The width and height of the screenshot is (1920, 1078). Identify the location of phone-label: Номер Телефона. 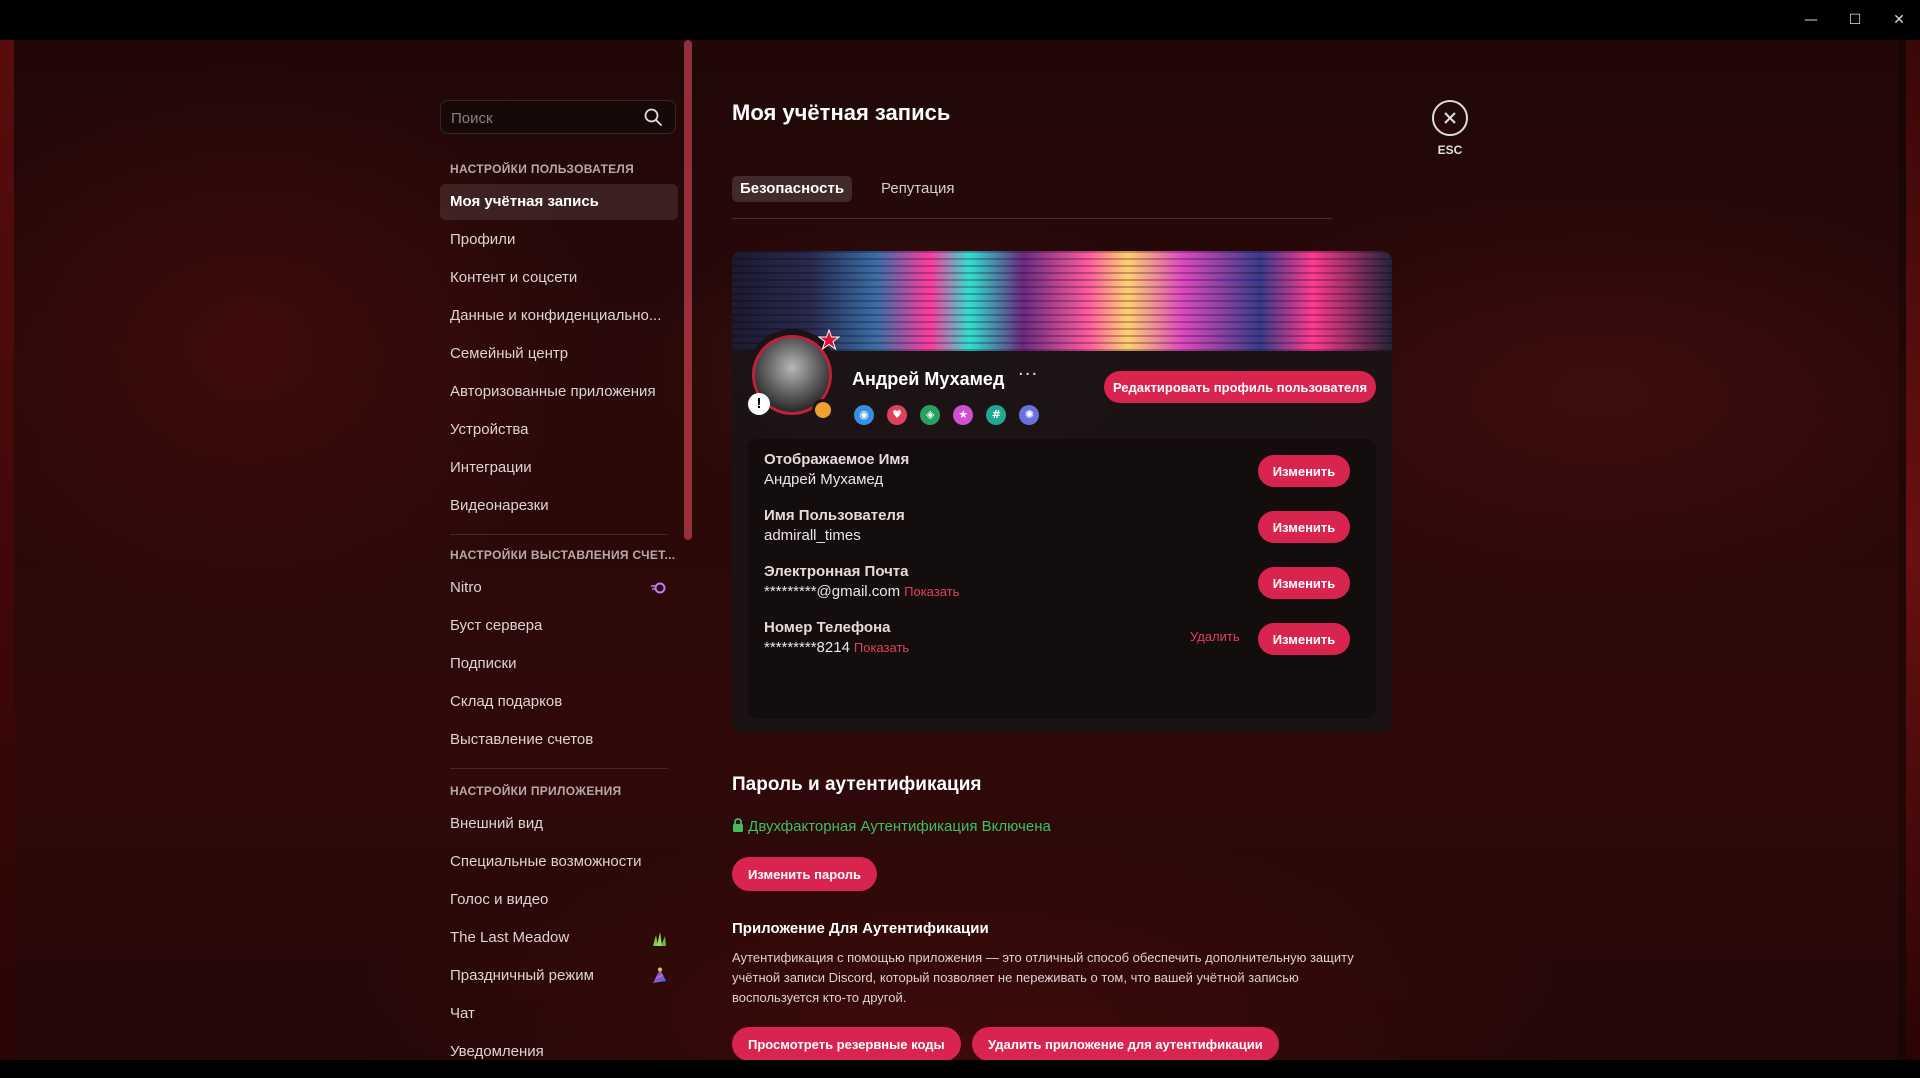
(827, 627).